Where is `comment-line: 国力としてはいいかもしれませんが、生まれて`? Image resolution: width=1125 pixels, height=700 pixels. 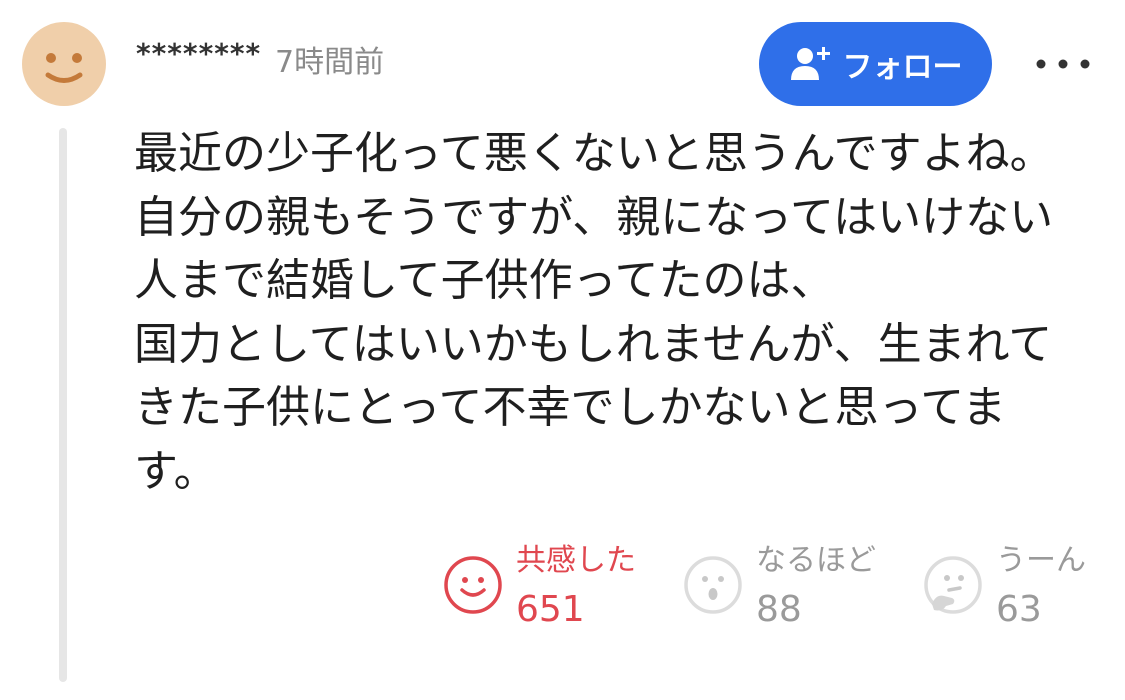 comment-line: 国力としてはいいかもしれませんが、生まれて is located at coordinates (593, 344).